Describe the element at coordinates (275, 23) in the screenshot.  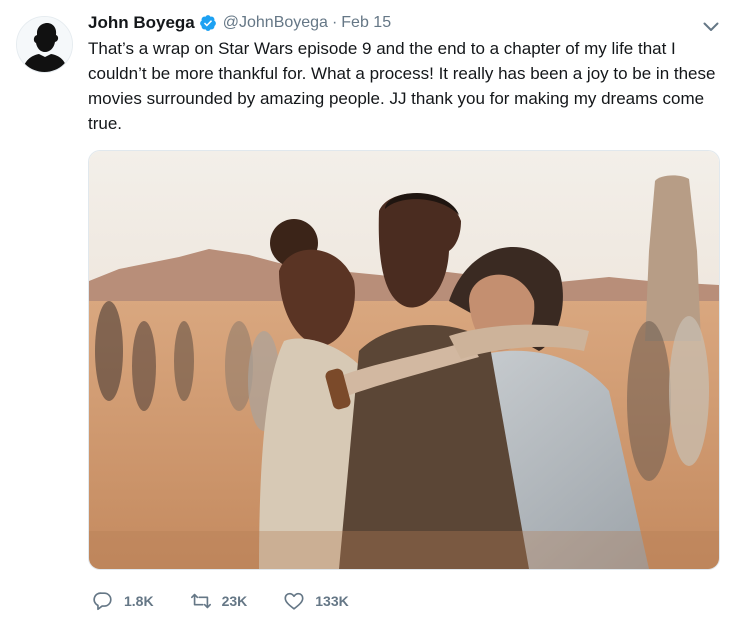
I see `author-handle: @JohnBoyega` at that location.